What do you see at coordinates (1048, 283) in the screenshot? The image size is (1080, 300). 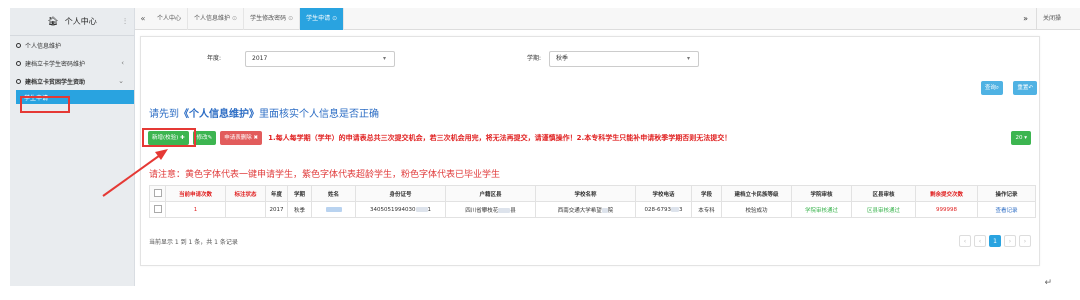 I see `return-mark: ↵` at bounding box center [1048, 283].